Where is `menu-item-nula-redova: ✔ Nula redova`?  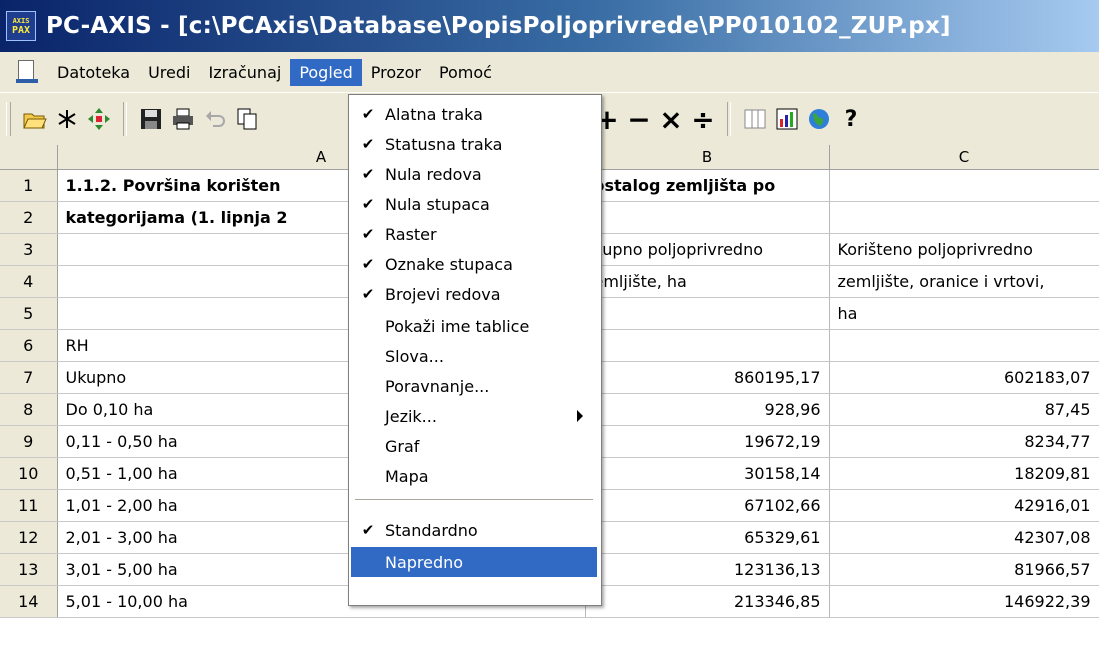
menu-item-nula-redova: ✔ Nula redova is located at coordinates (474, 174).